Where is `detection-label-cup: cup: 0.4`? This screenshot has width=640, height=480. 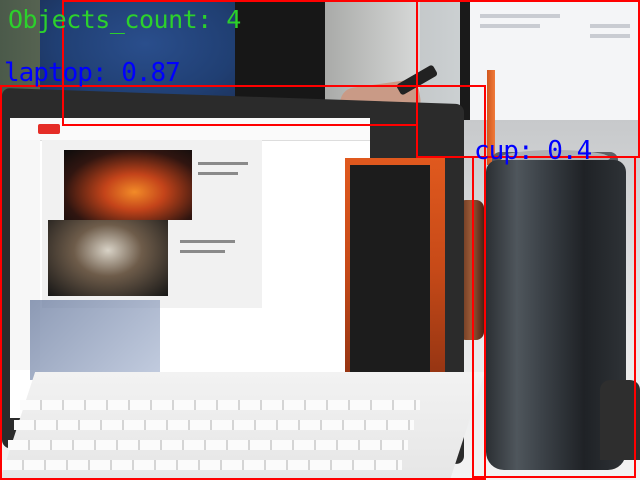
detection-label-cup: cup: 0.4 is located at coordinates (533, 151).